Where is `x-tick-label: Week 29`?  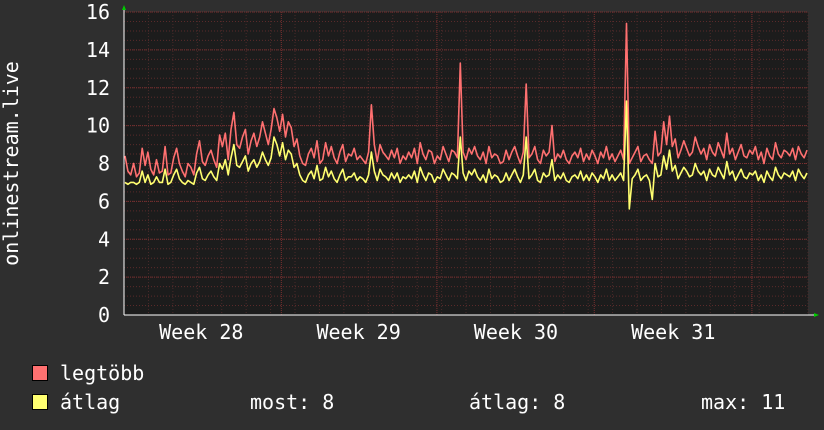
x-tick-label: Week 29 is located at coordinates (358, 332).